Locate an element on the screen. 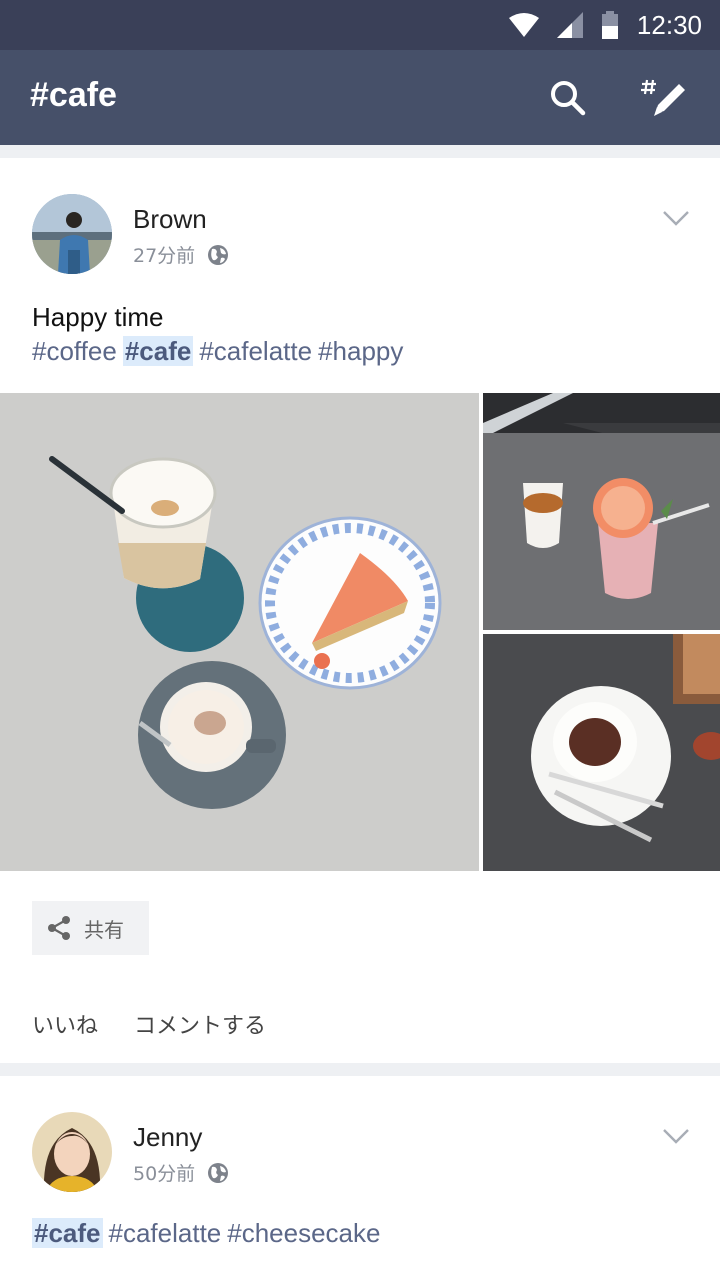 This screenshot has width=720, height=1280. hashtag-compose-icon is located at coordinates (663, 97).